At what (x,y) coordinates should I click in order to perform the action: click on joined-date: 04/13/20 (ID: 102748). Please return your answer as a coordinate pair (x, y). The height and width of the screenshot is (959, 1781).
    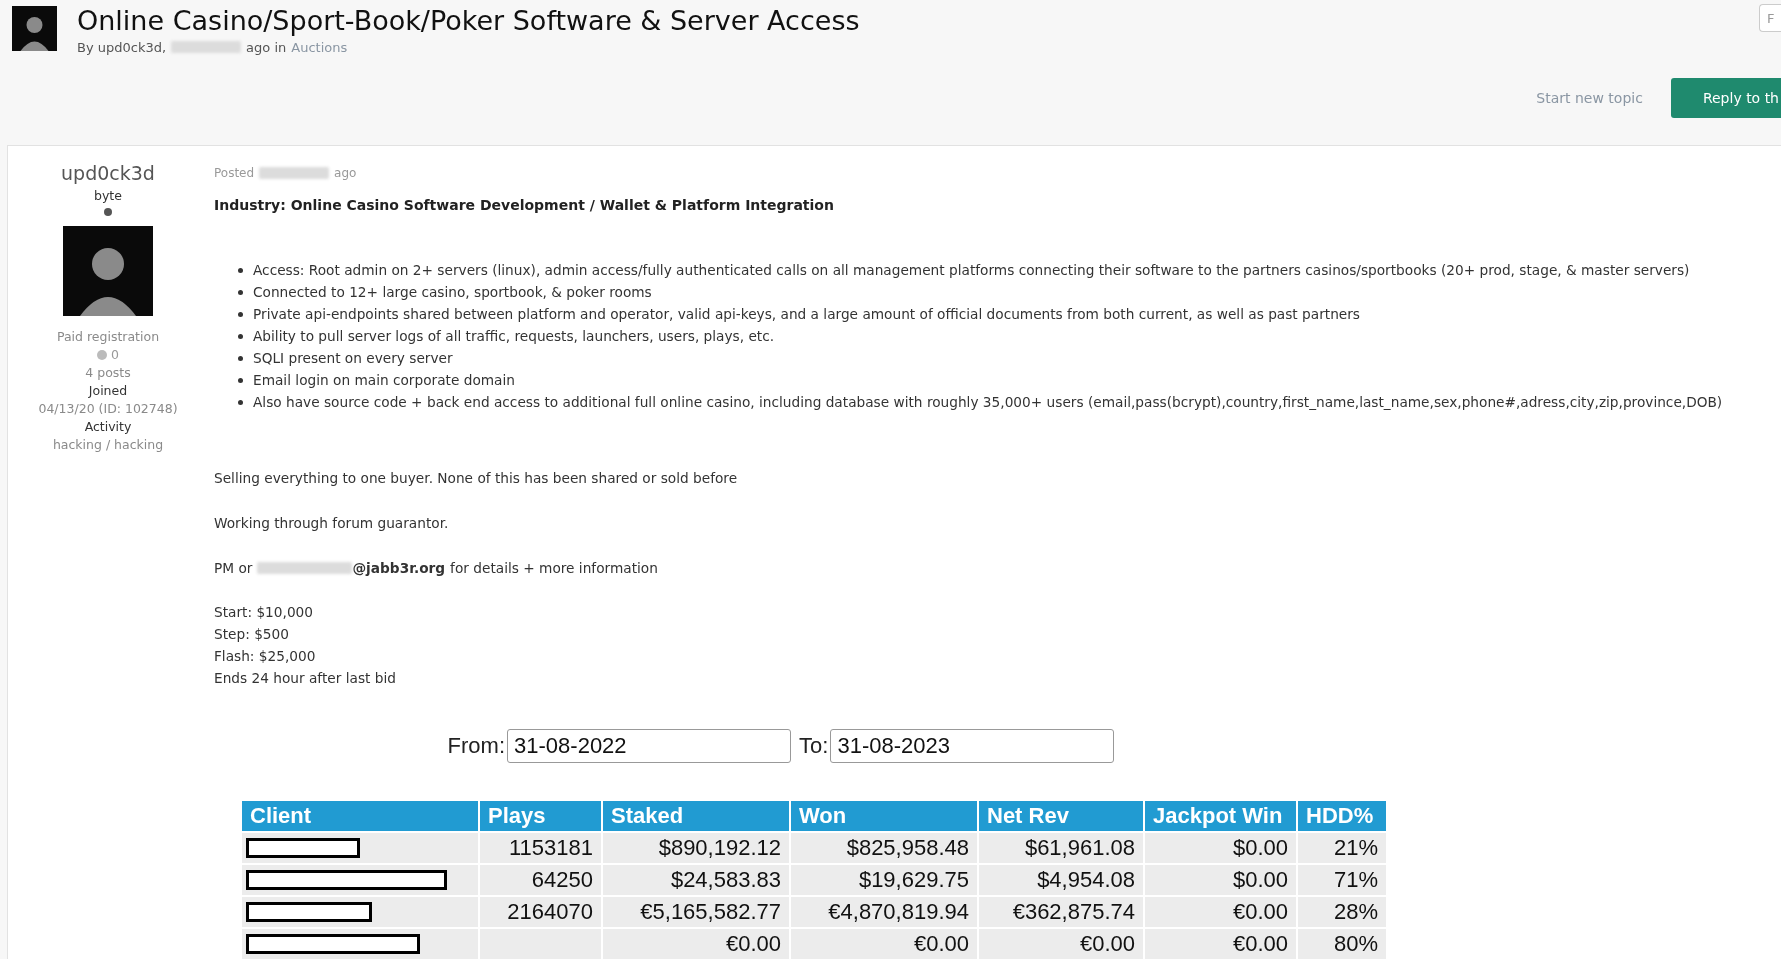
    Looking at the image, I should click on (108, 409).